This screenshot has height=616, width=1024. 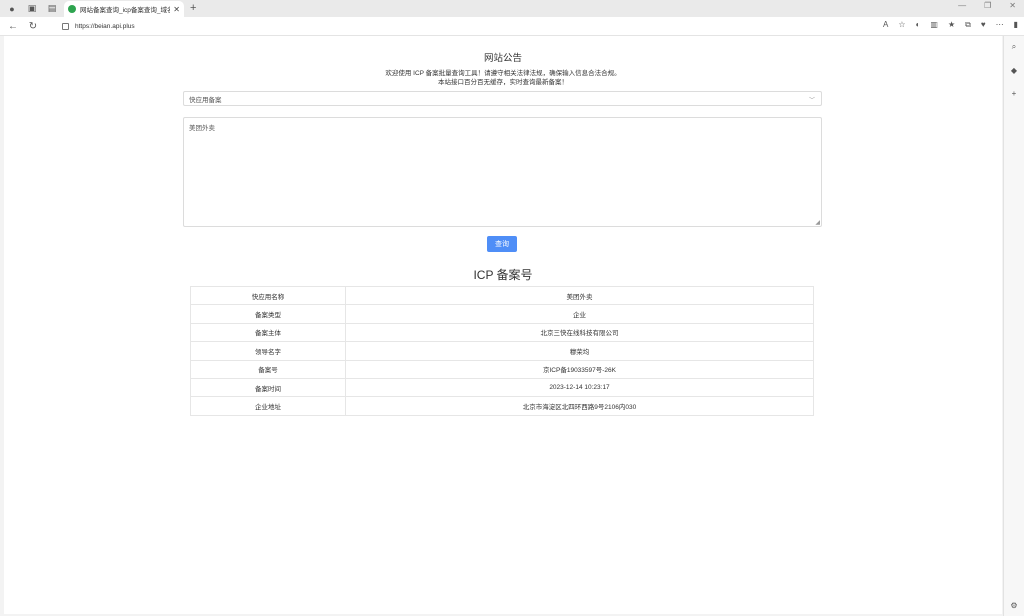 I want to click on browser-sidebar: ⌕ ◆ + ⚙, so click(x=1013, y=326).